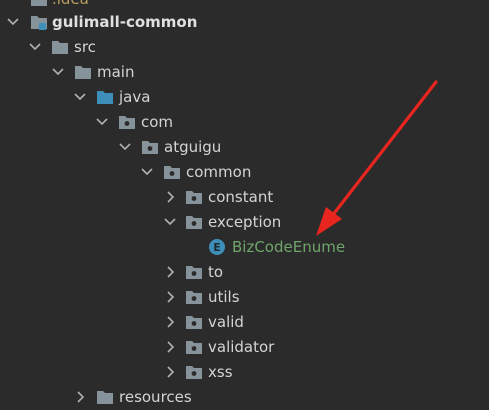 The height and width of the screenshot is (410, 489). Describe the element at coordinates (193, 147) in the screenshot. I see `tree-item-label: atguigu` at that location.